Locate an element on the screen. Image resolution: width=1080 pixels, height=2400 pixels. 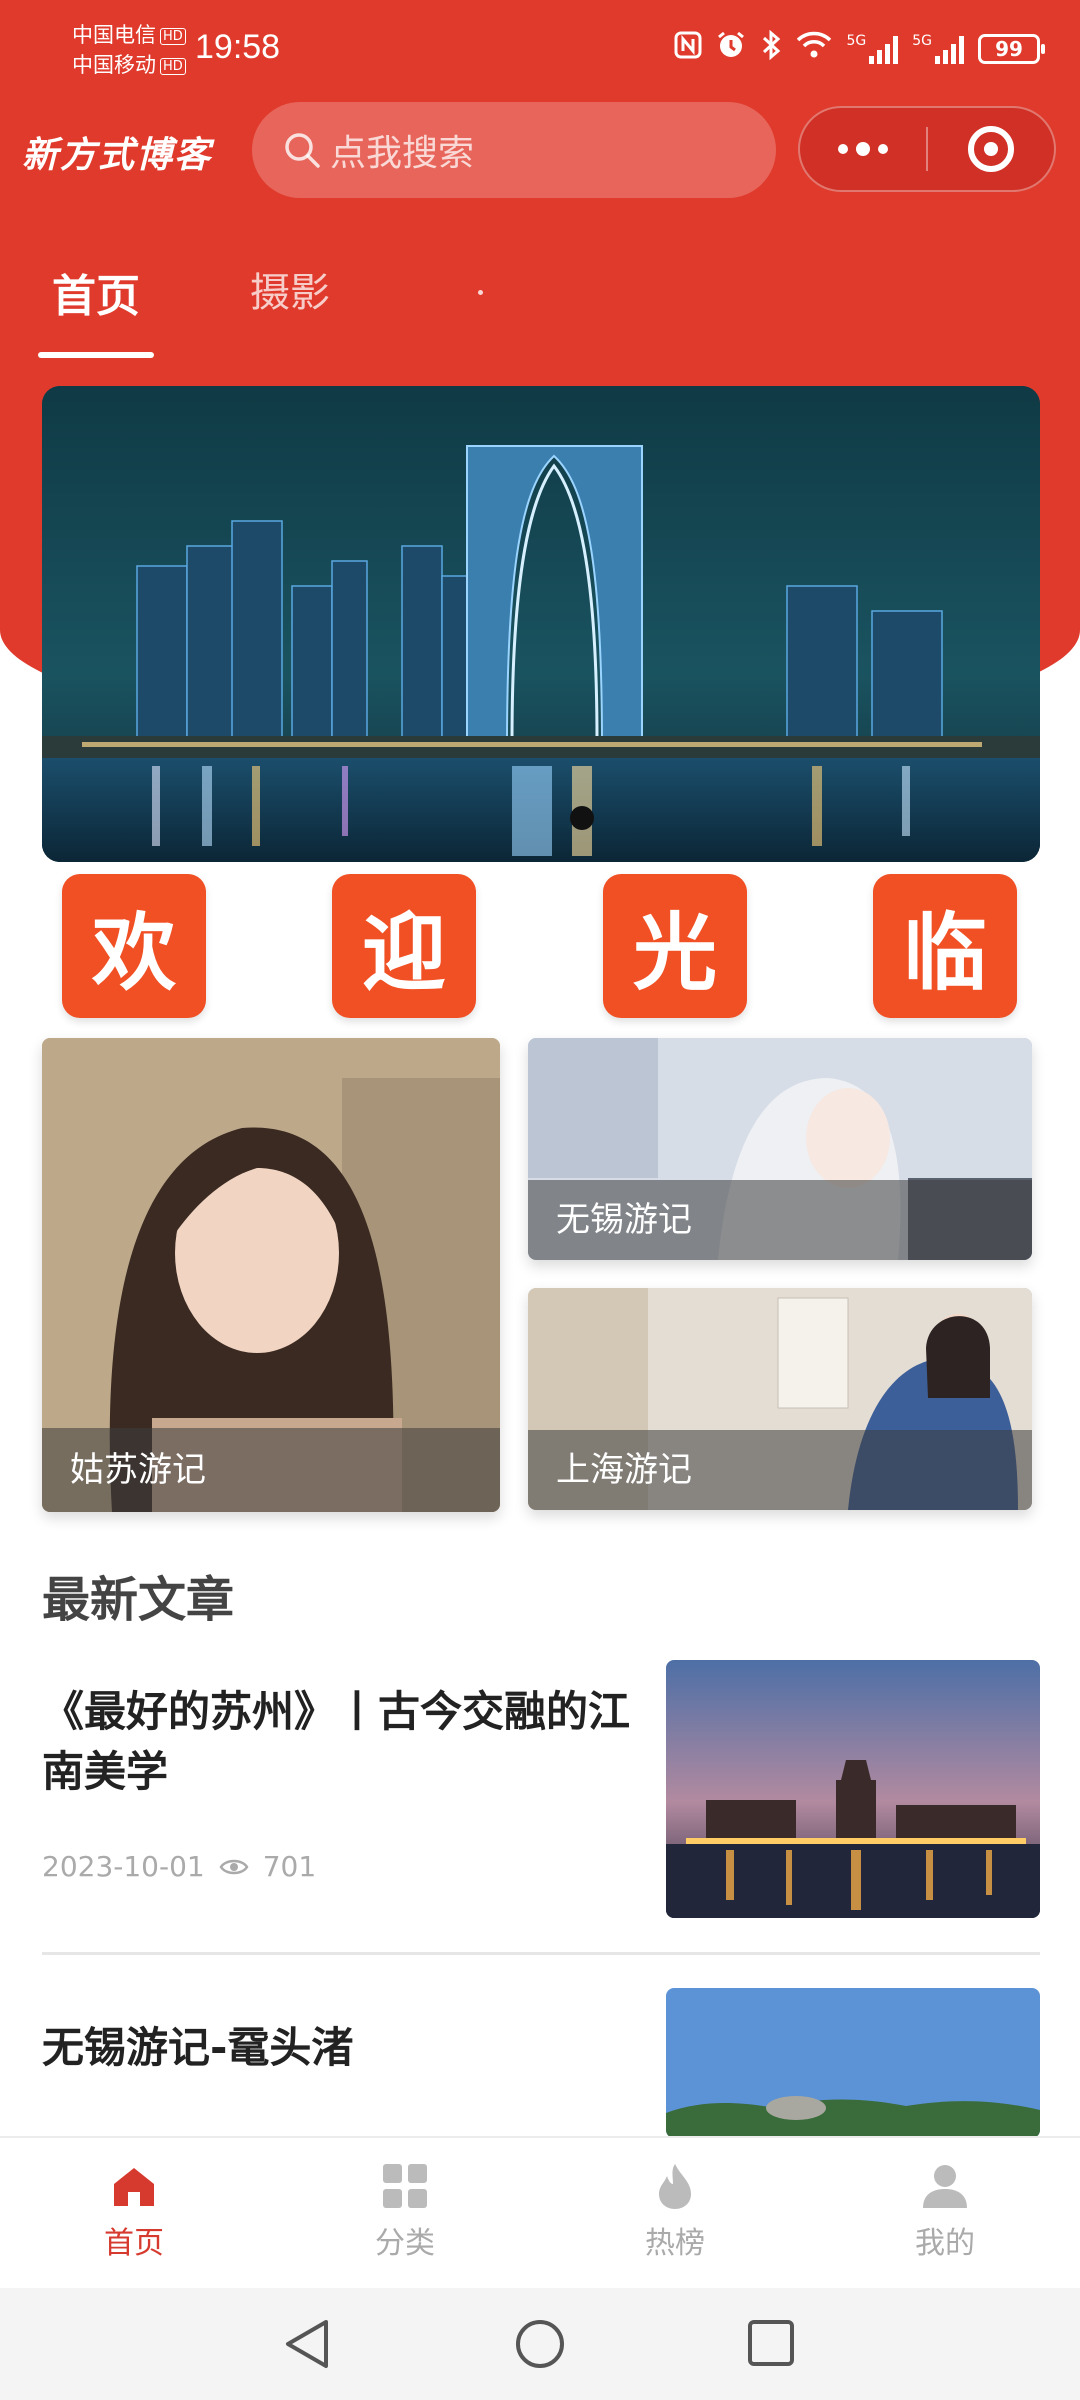
carousel-indicator-dot is located at coordinates (582, 818).